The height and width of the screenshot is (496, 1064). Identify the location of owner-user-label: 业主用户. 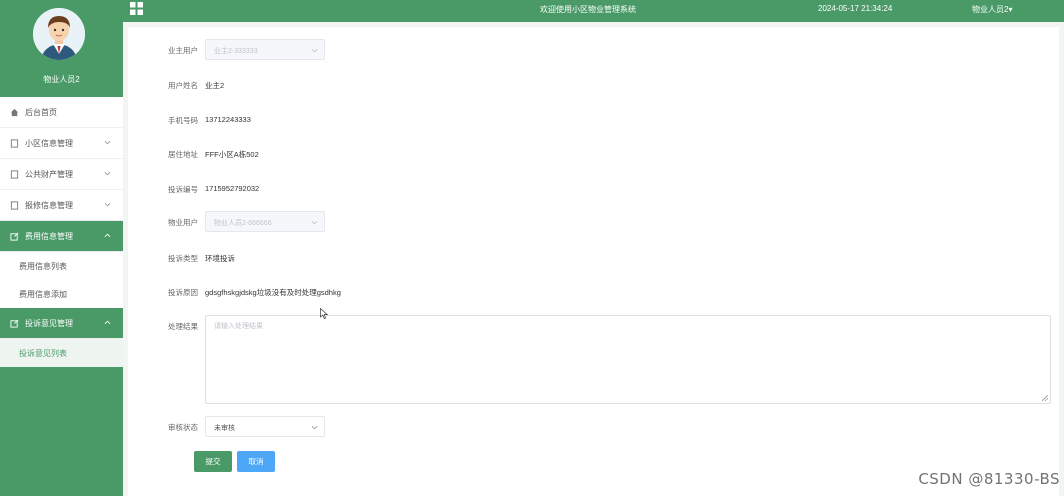
(183, 50).